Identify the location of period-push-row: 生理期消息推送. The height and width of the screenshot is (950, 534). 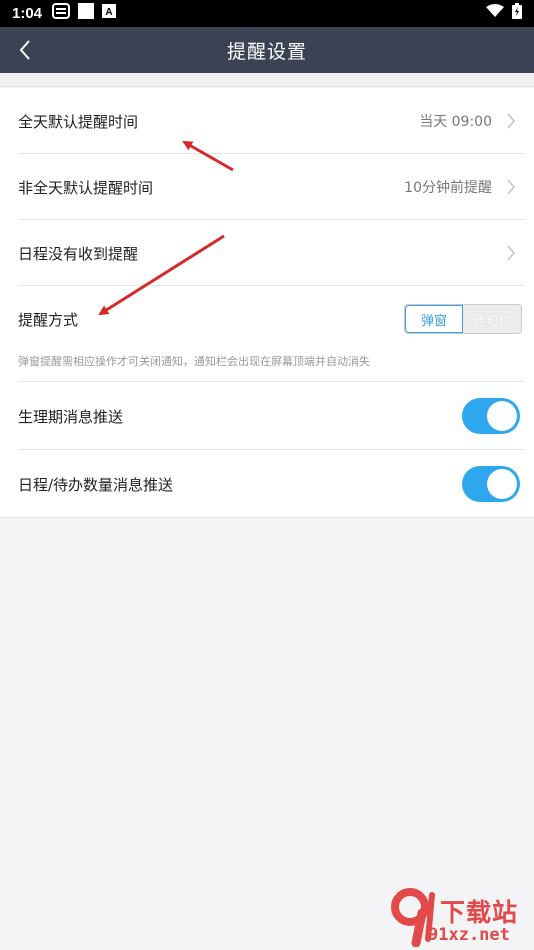
(267, 416).